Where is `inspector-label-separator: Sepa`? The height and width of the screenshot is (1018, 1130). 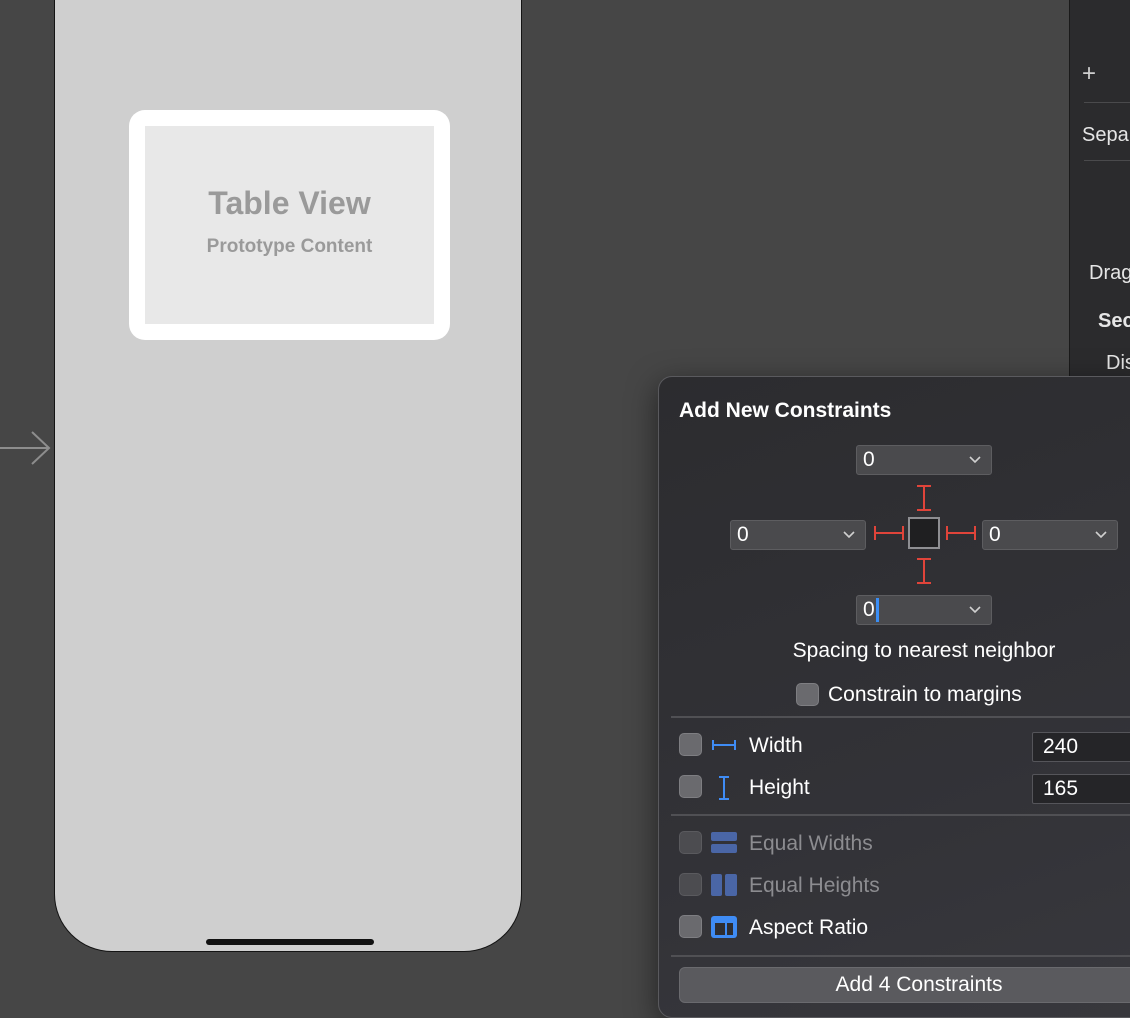 inspector-label-separator: Sepa is located at coordinates (1105, 135).